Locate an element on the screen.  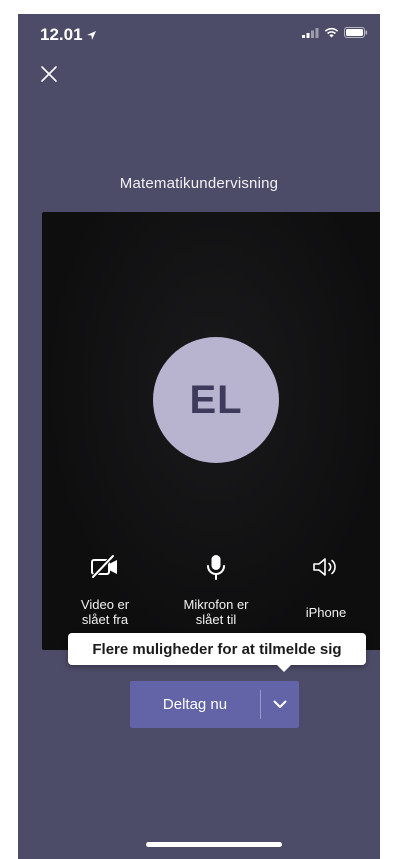
signal-icon is located at coordinates (310, 33).